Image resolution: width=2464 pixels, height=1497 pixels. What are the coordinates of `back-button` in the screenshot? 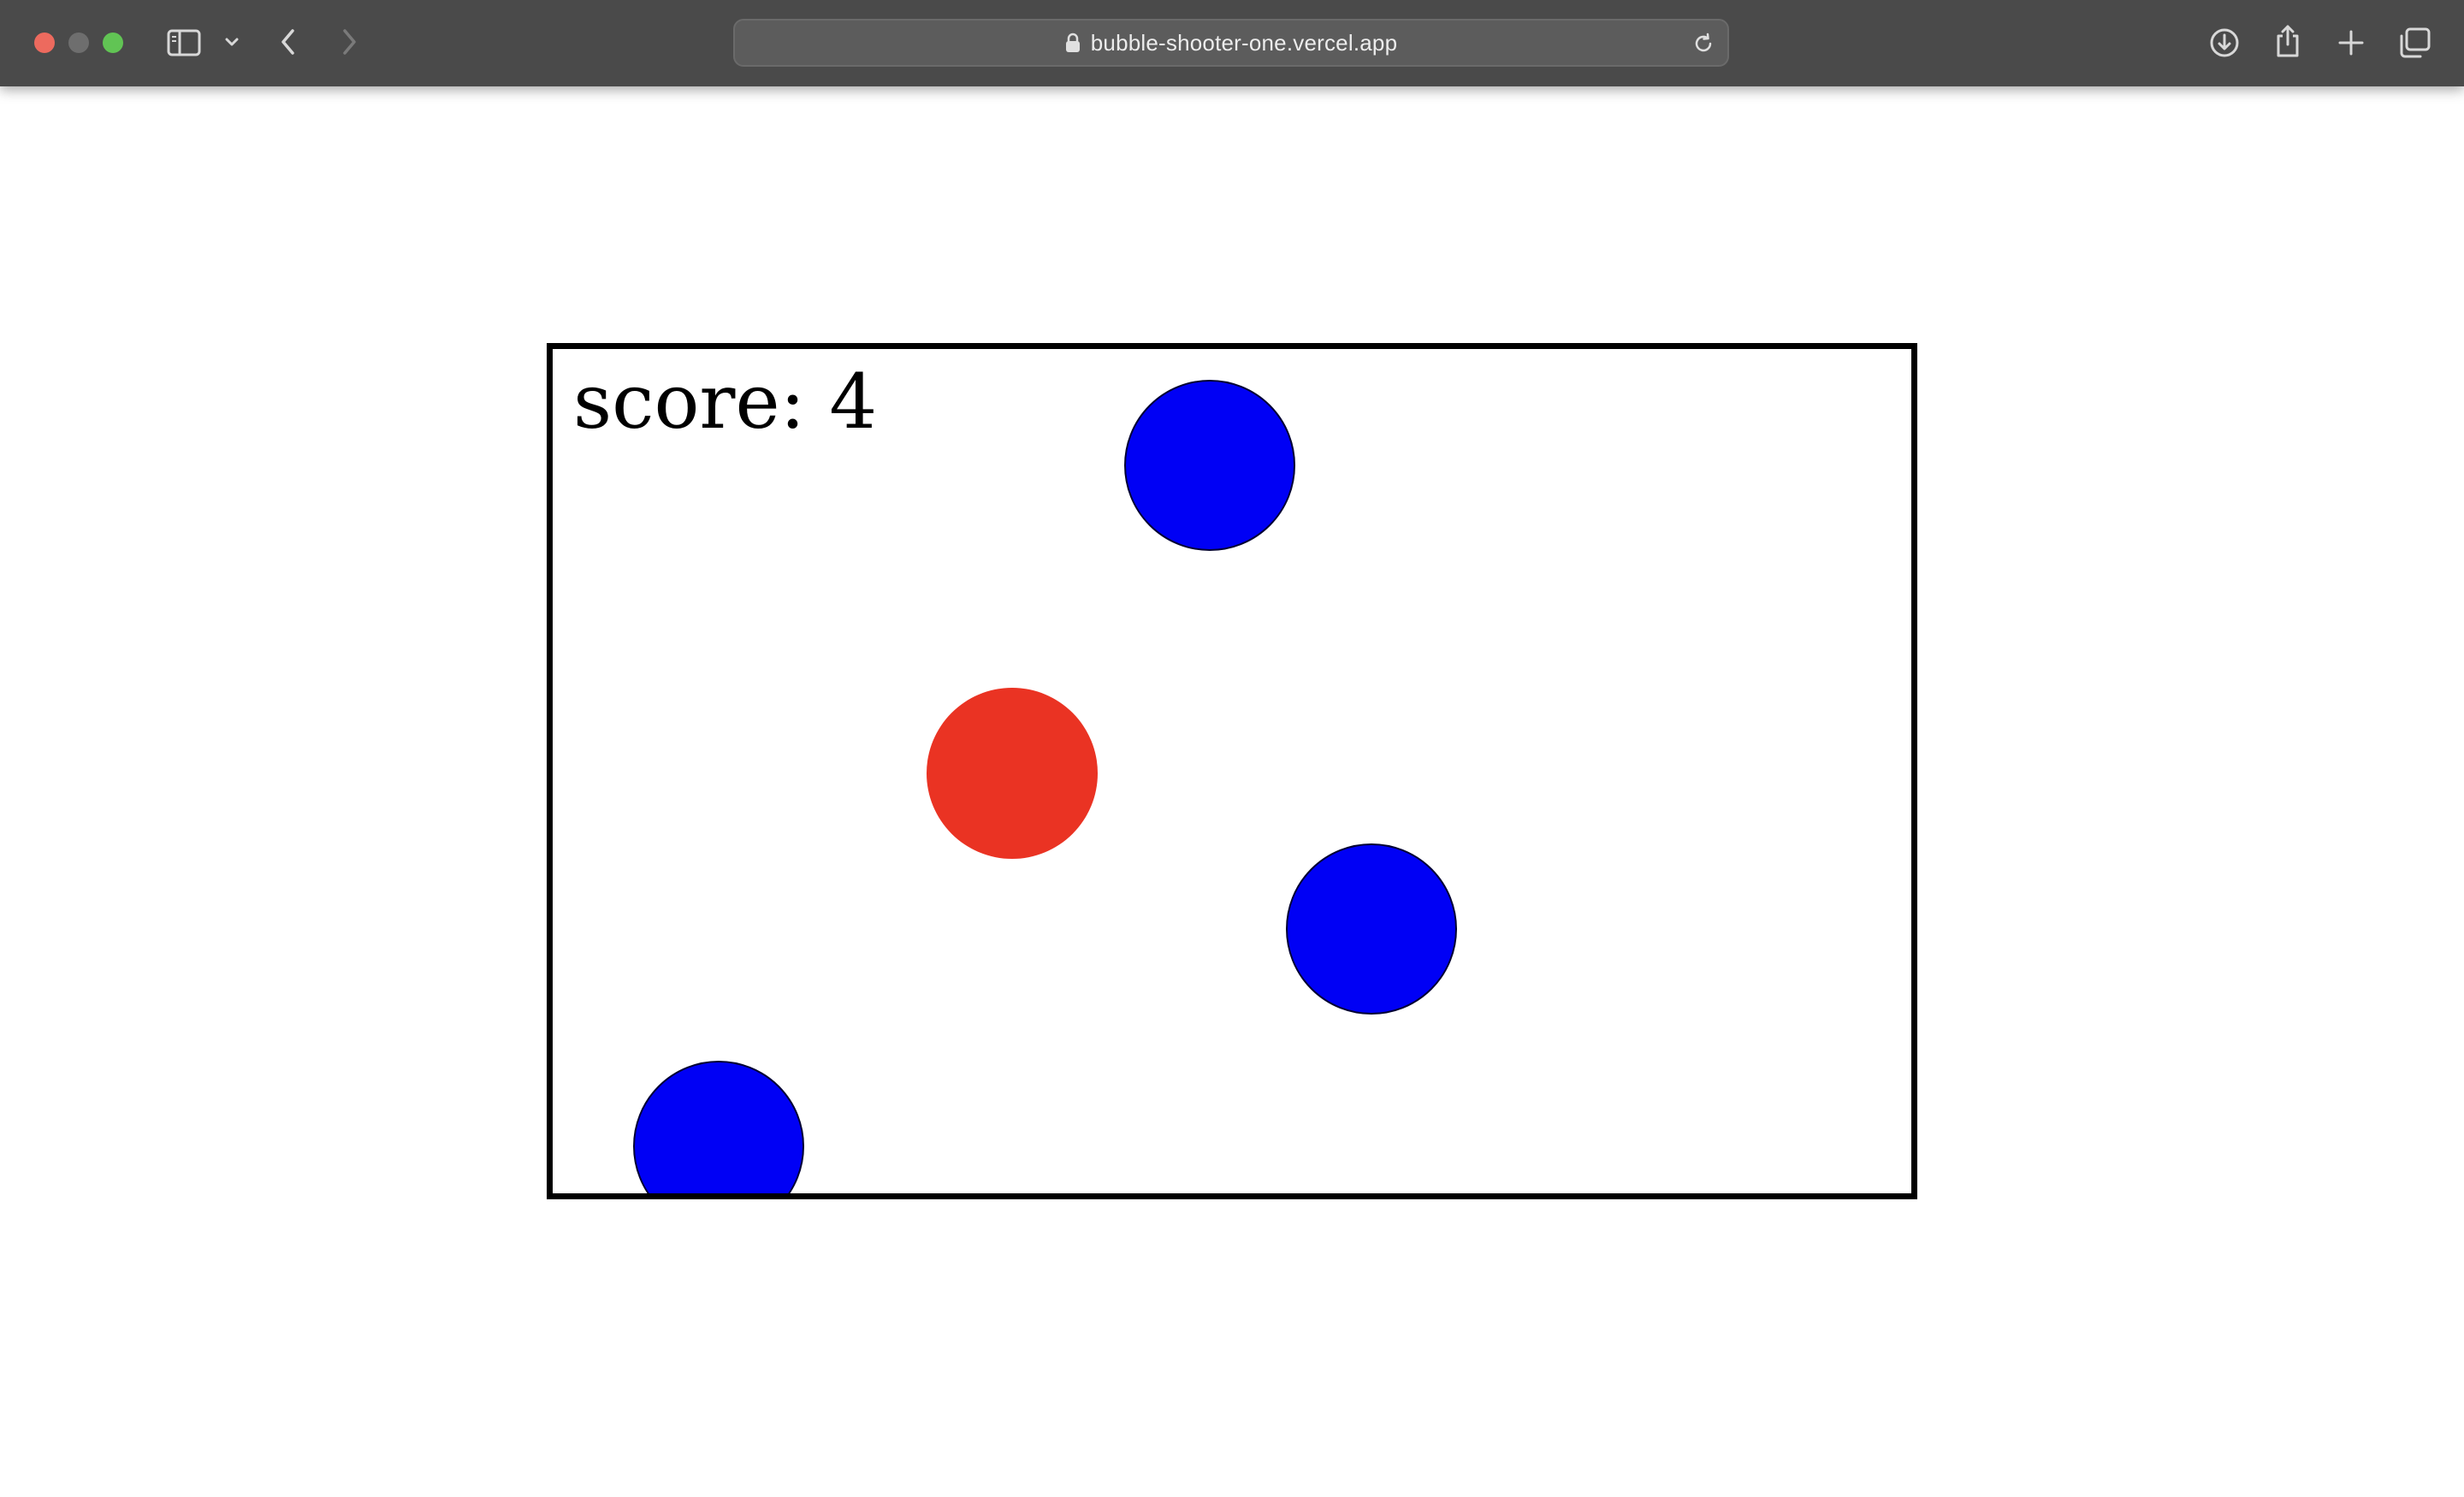 It's located at (288, 42).